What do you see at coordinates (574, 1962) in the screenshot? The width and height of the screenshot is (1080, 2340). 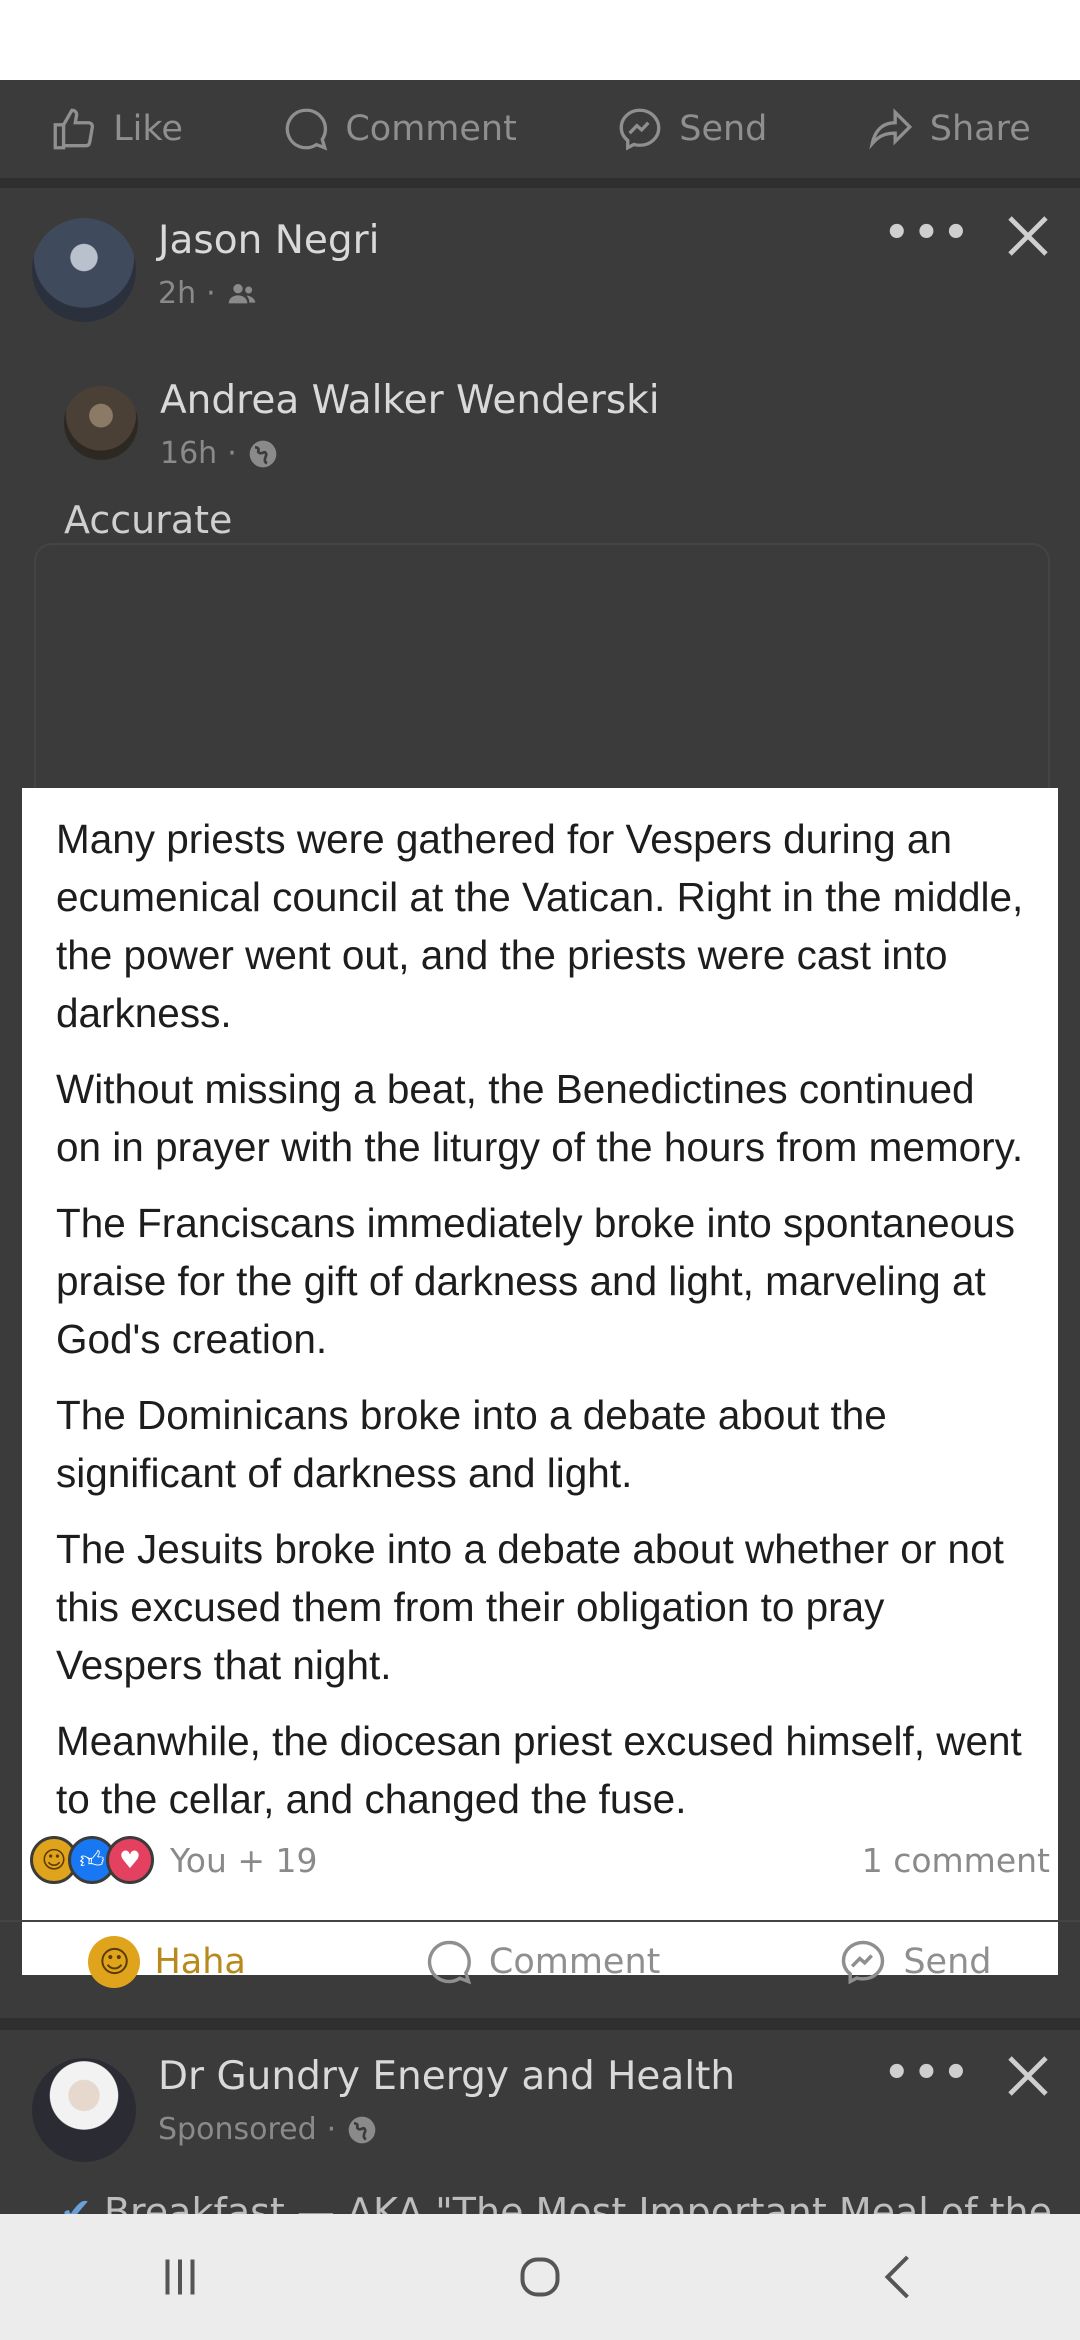 I see `post-comment-label: Comment` at bounding box center [574, 1962].